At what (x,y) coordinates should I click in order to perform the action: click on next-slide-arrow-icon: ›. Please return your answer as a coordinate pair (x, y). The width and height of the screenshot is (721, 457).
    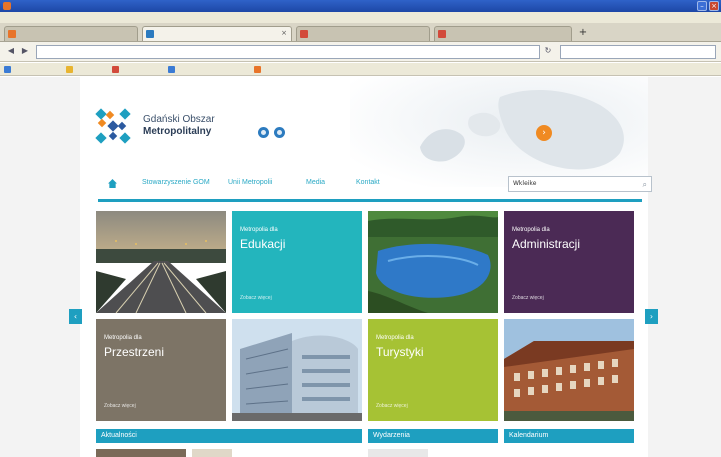
    Looking at the image, I should click on (651, 316).